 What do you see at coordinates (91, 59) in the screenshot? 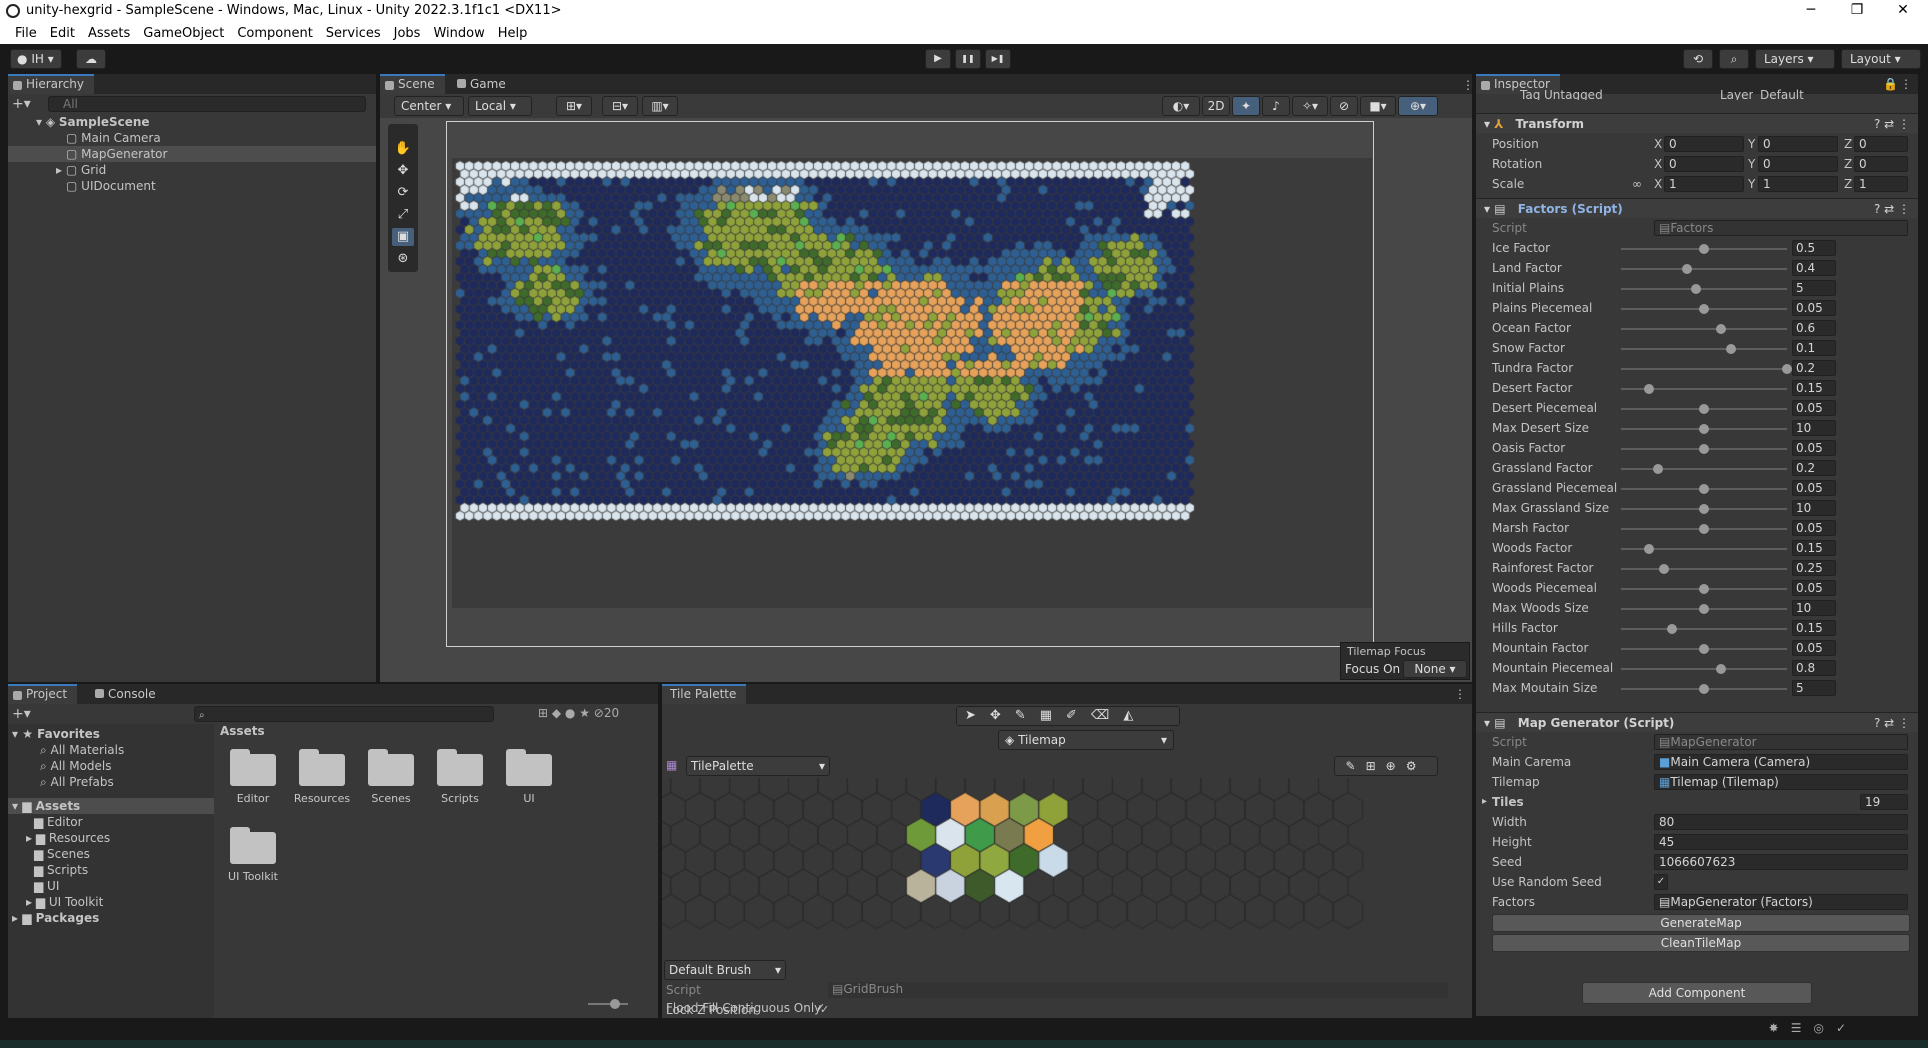
I see `cloud-button: ☁` at bounding box center [91, 59].